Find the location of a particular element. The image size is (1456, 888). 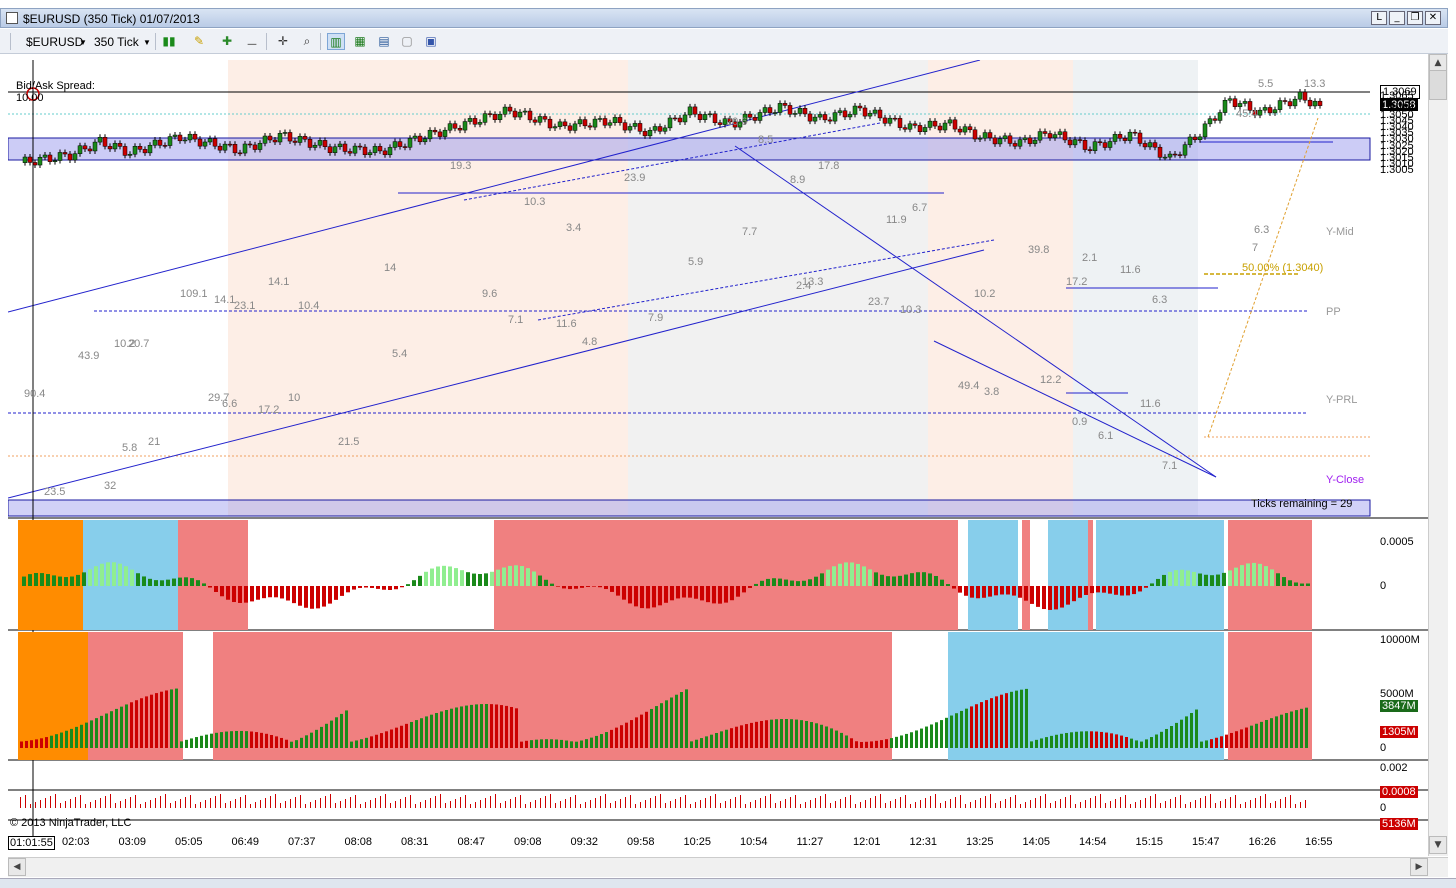

link-button: L is located at coordinates (1379, 18).